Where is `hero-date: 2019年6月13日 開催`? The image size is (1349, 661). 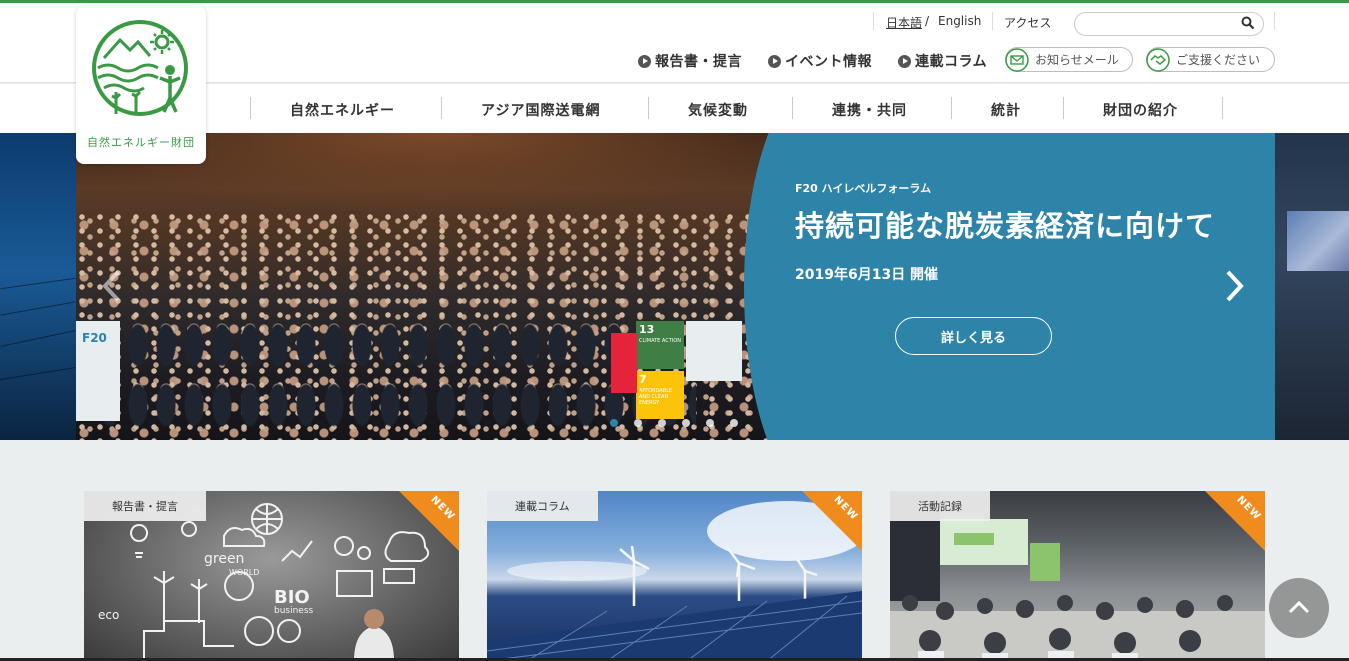
hero-date: 2019年6月13日 開催 is located at coordinates (867, 275).